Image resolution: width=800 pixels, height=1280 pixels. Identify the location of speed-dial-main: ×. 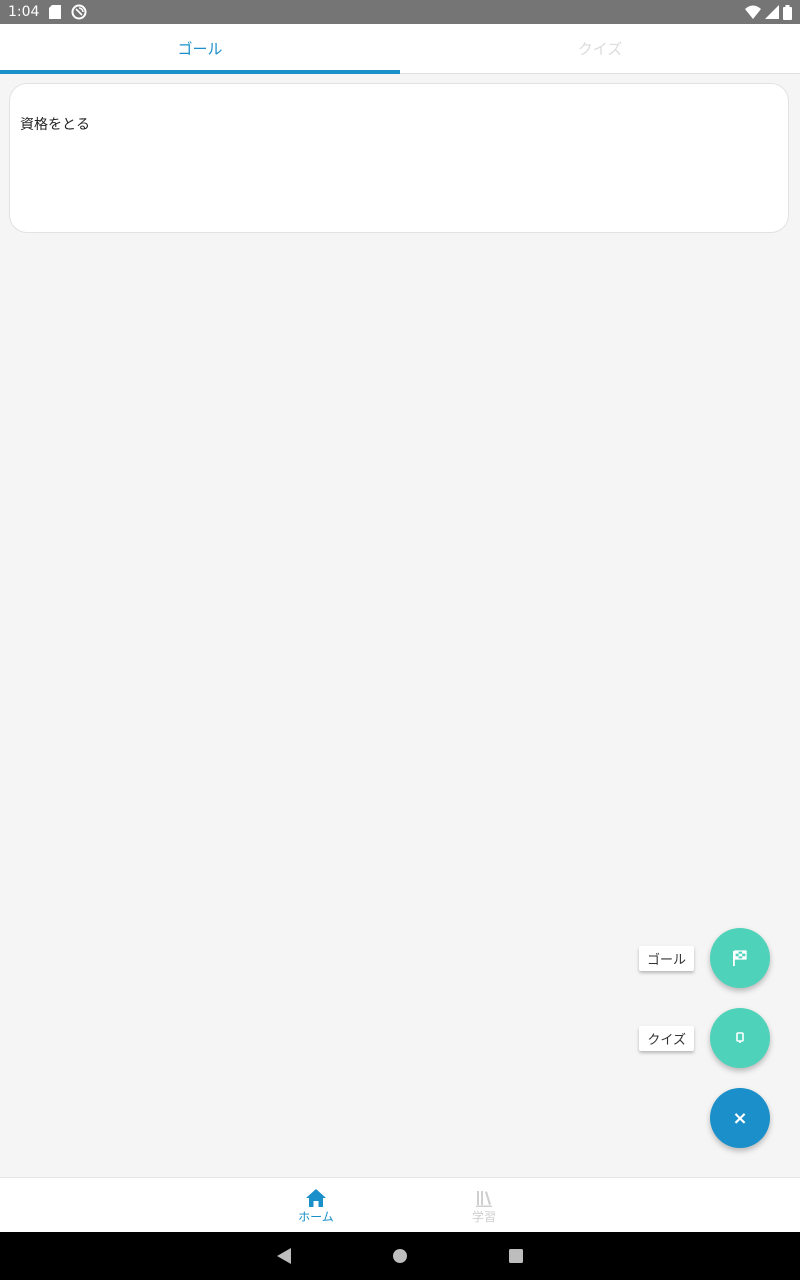
(740, 1118).